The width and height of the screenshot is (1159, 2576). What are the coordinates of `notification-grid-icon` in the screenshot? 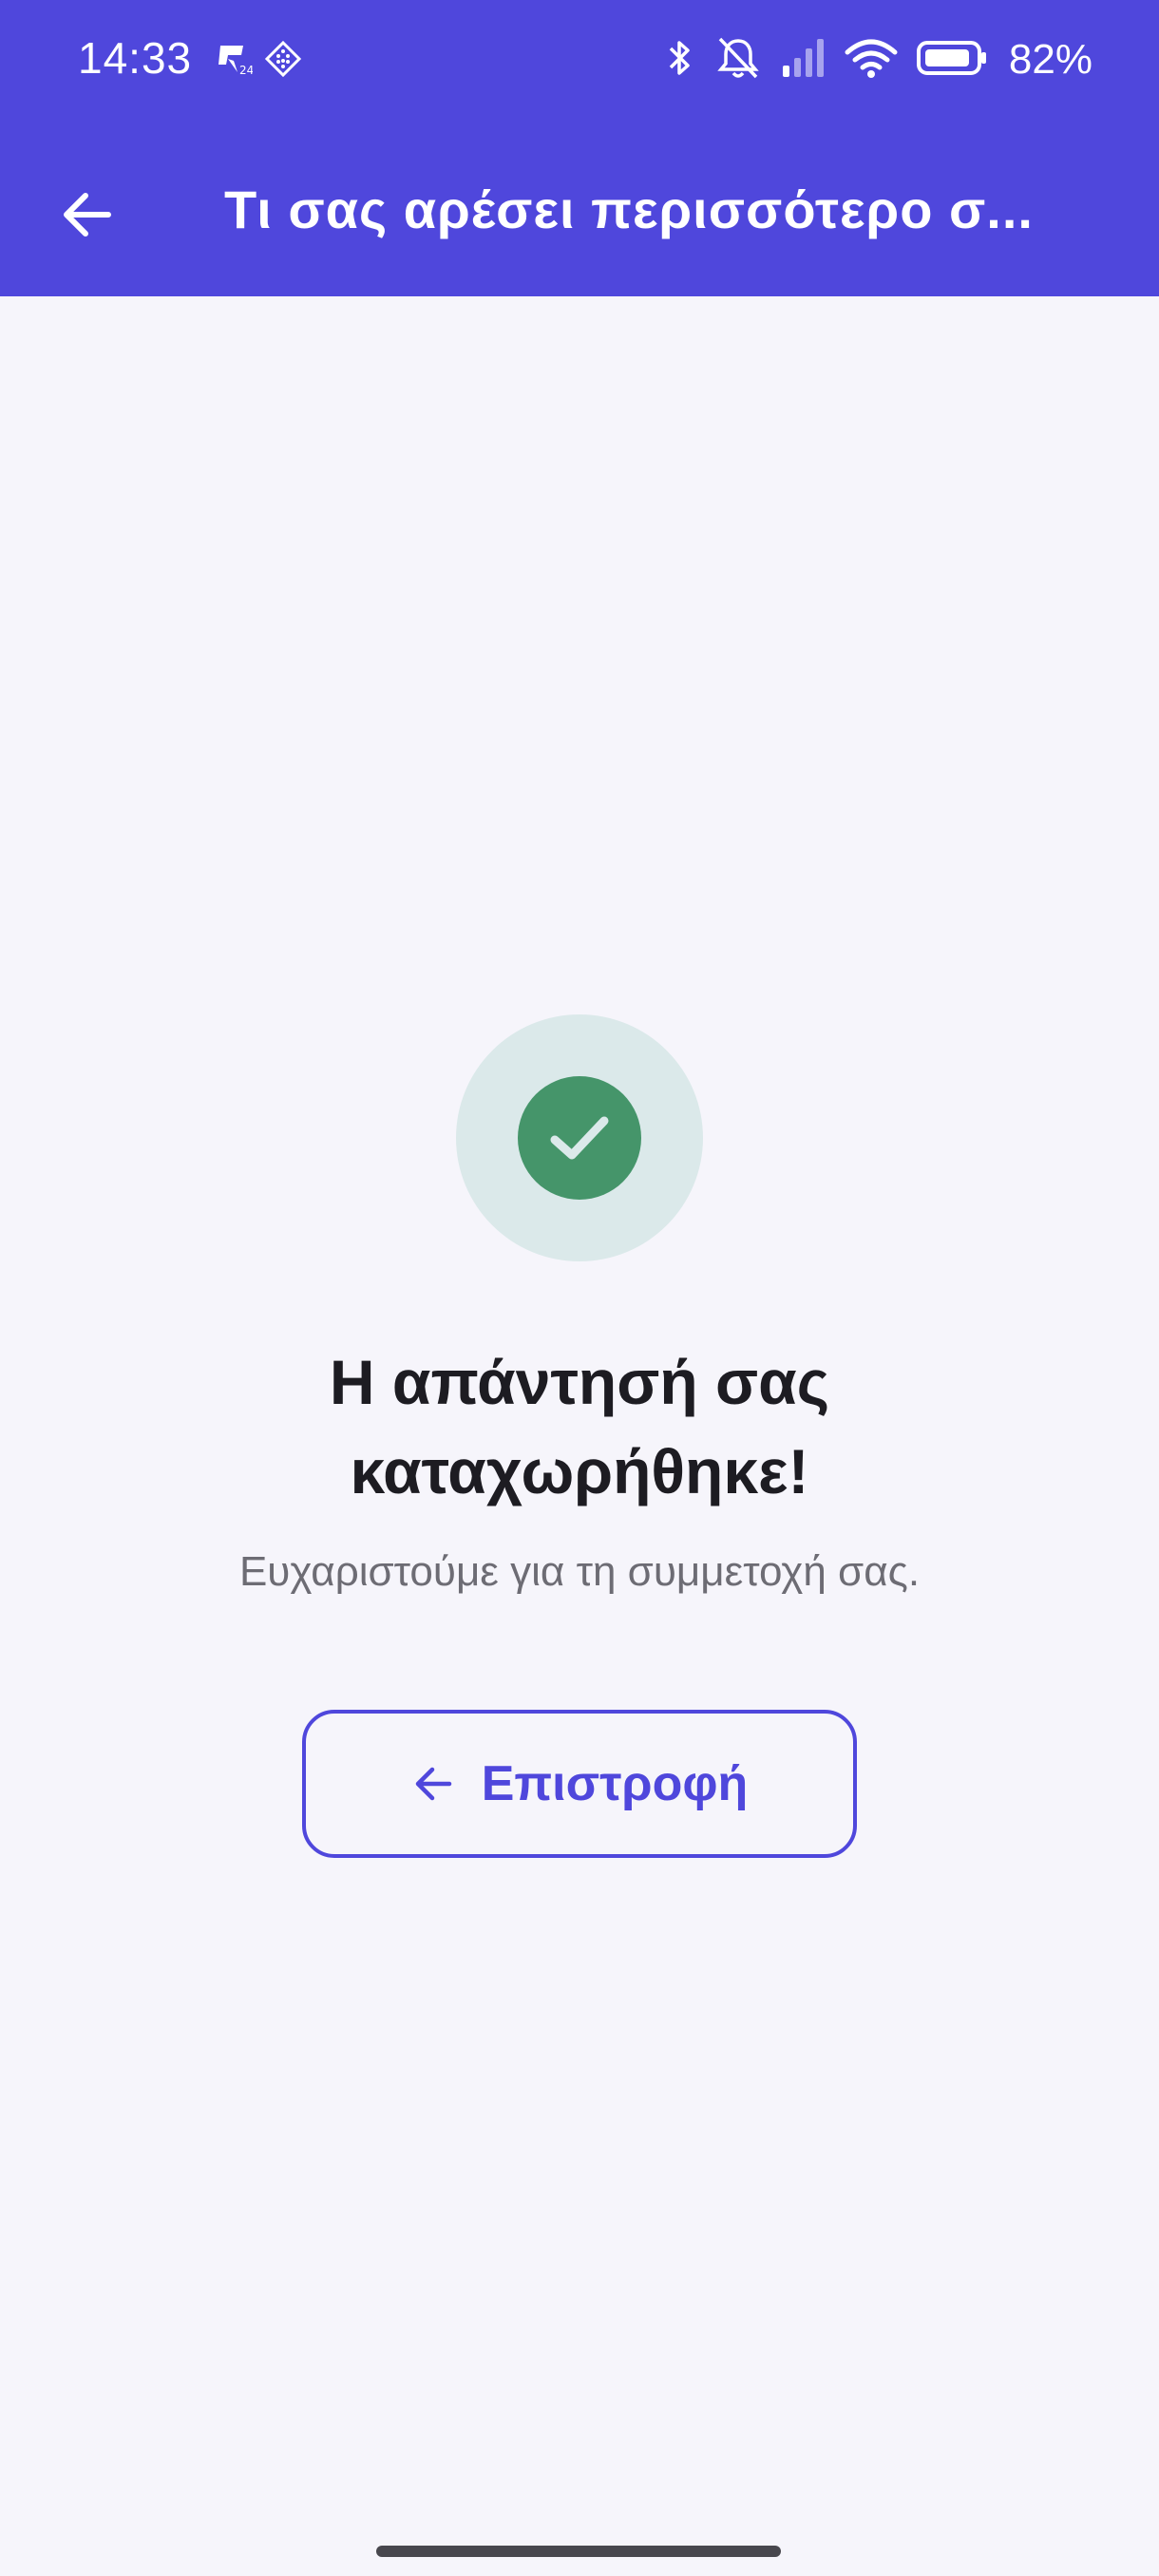 It's located at (283, 59).